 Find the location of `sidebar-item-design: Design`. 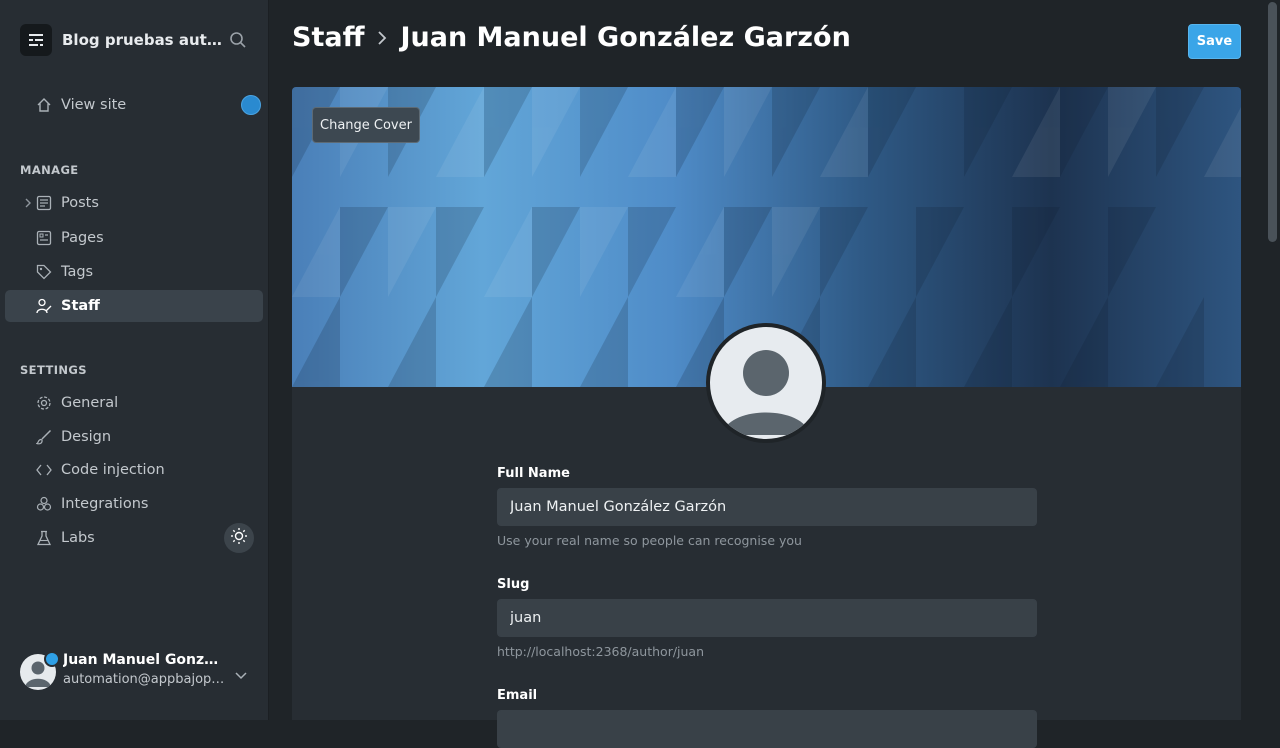

sidebar-item-design: Design is located at coordinates (134, 437).